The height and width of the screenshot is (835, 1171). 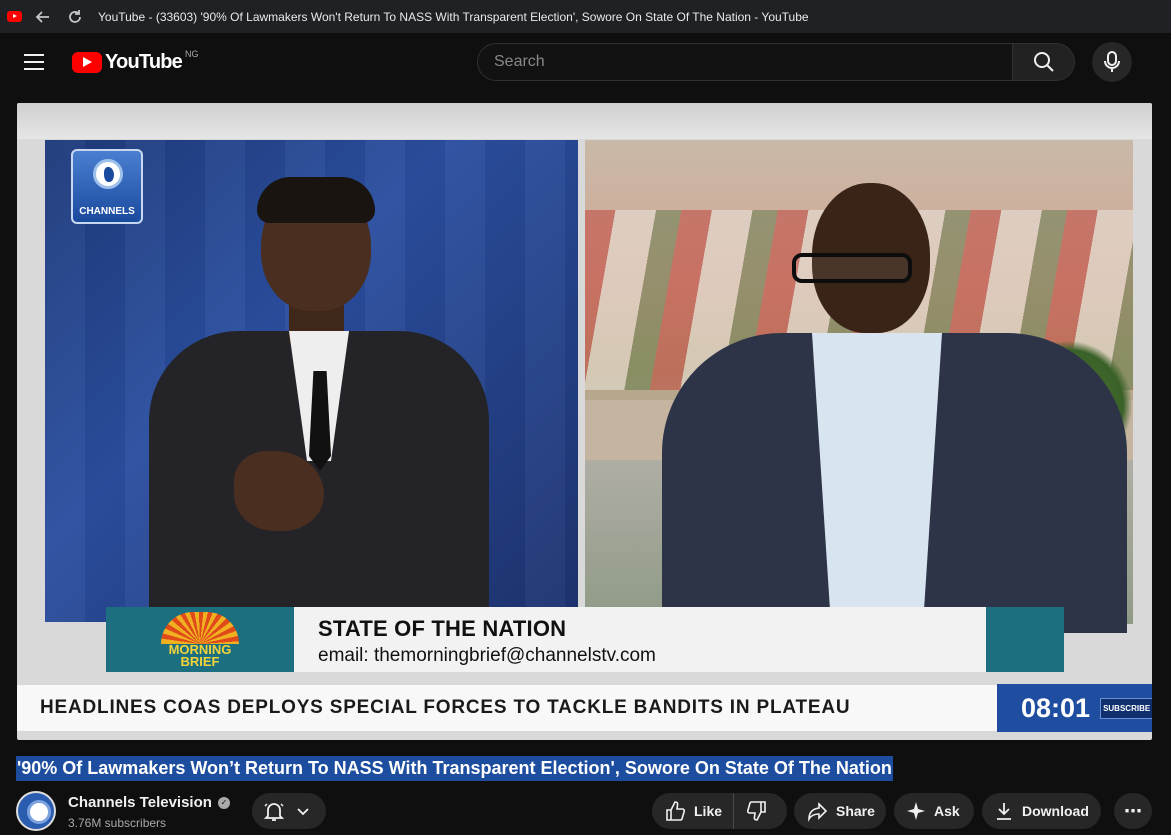 I want to click on youtube-masthead: YouTube NG, so click(x=585, y=62).